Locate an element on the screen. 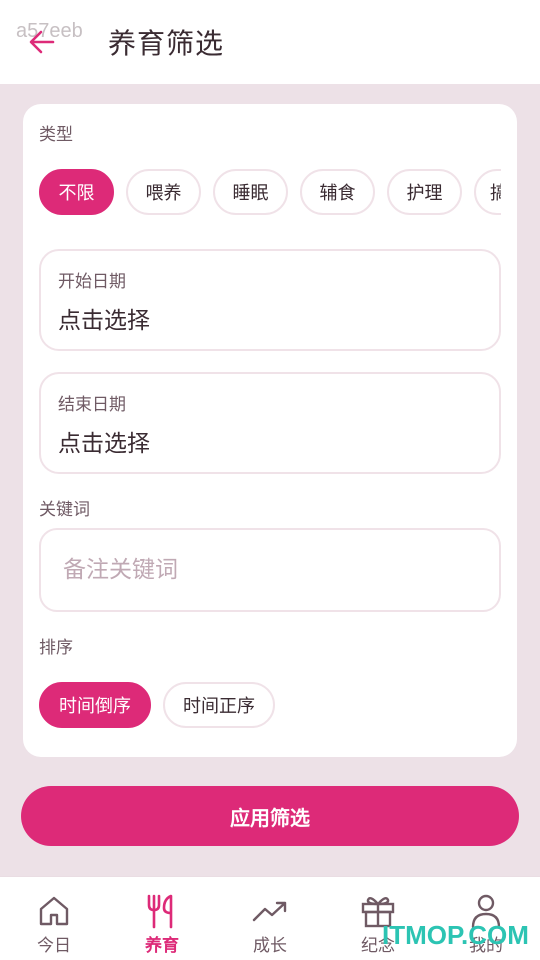 The image size is (540, 960). end-date-field: 结束日期 点击选择 is located at coordinates (270, 423).